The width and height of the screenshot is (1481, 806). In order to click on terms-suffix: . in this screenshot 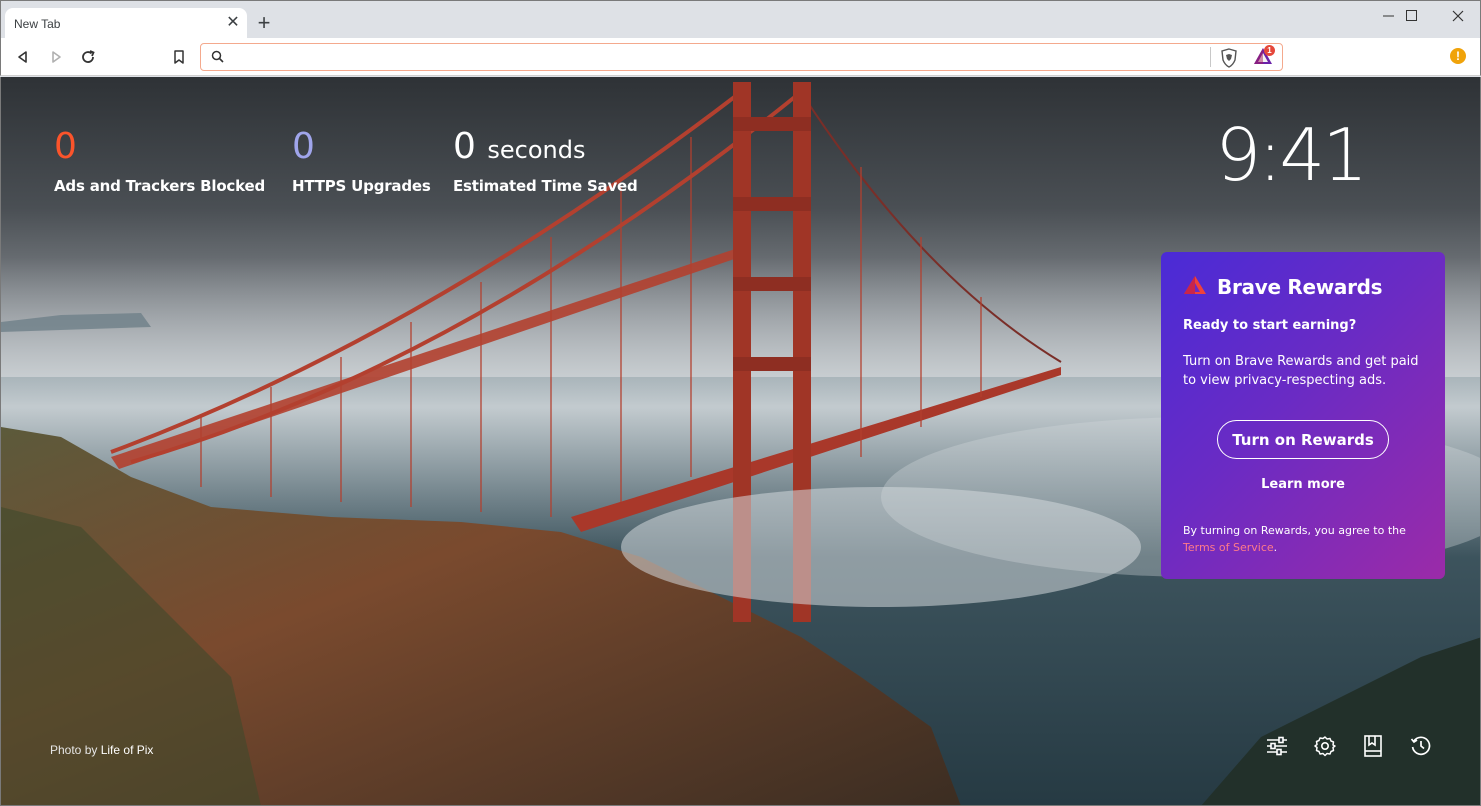, I will do `click(1275, 547)`.